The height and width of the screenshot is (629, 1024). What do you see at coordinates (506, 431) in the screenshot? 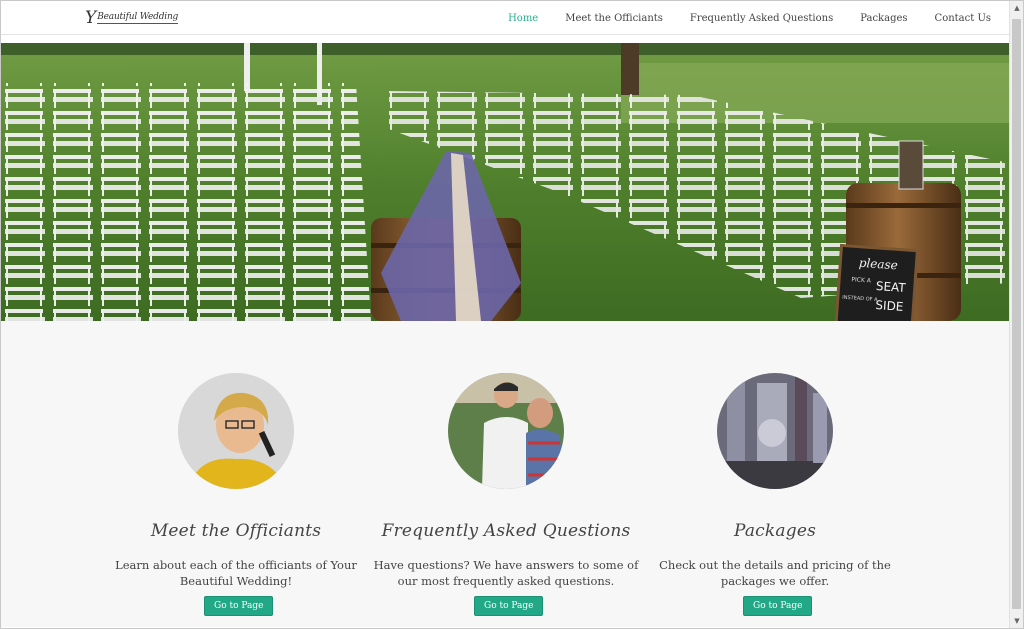
I see `officiants-at-ceremony-icon` at bounding box center [506, 431].